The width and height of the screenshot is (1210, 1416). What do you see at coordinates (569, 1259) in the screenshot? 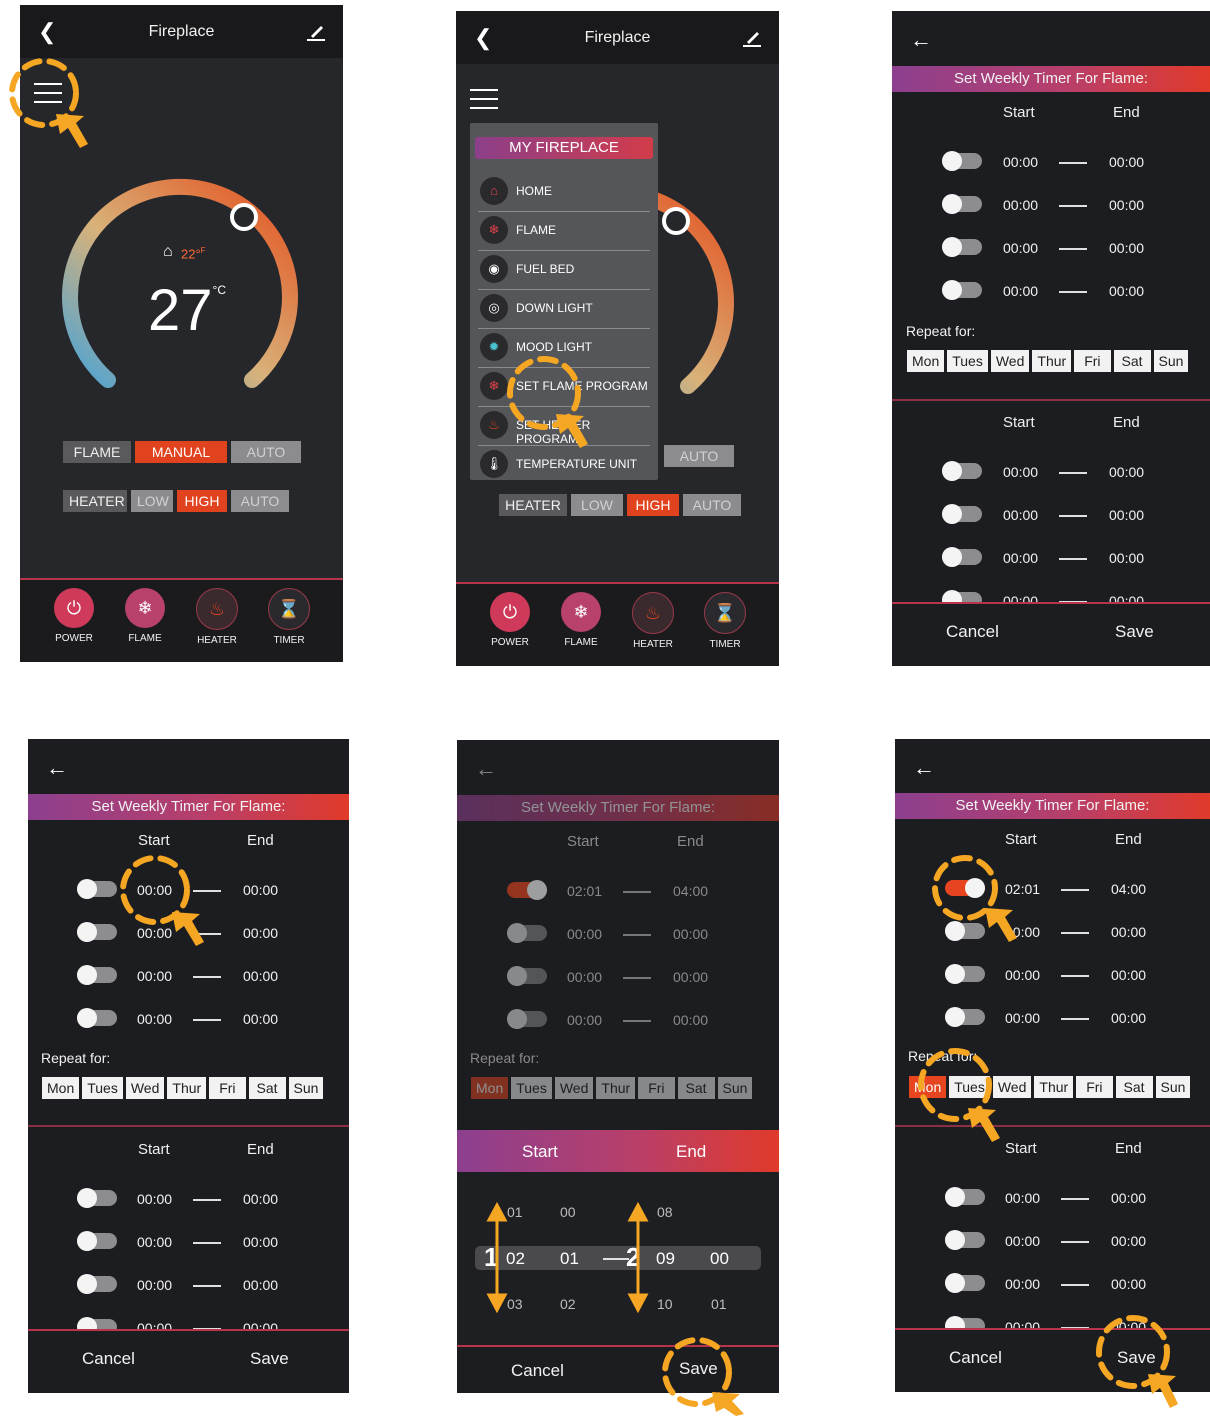
I see `start-minute-selected: 01` at bounding box center [569, 1259].